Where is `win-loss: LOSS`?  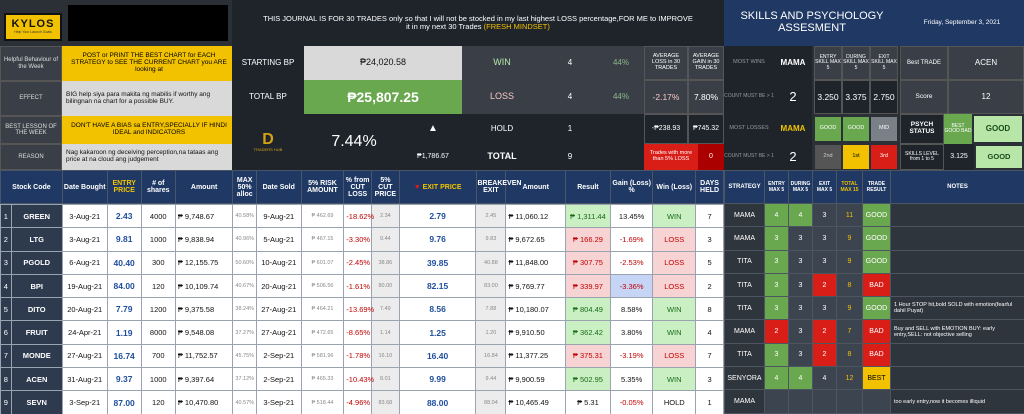
win-loss: LOSS is located at coordinates (674, 262).